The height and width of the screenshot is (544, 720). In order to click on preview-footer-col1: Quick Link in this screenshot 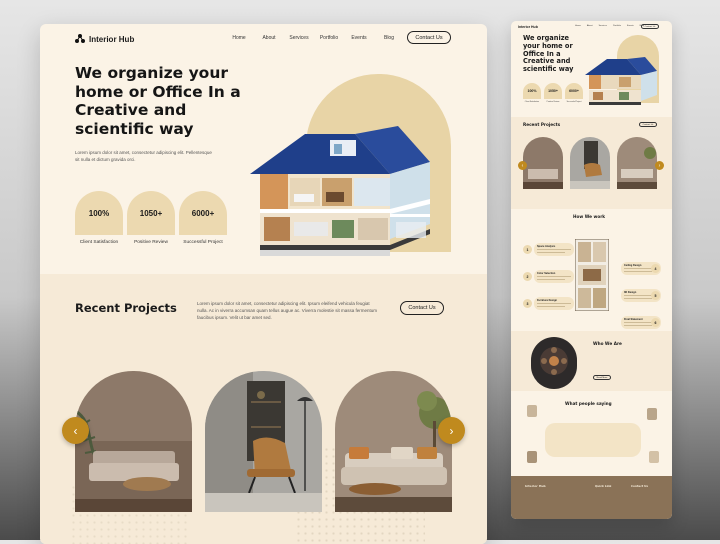, I will do `click(603, 486)`.